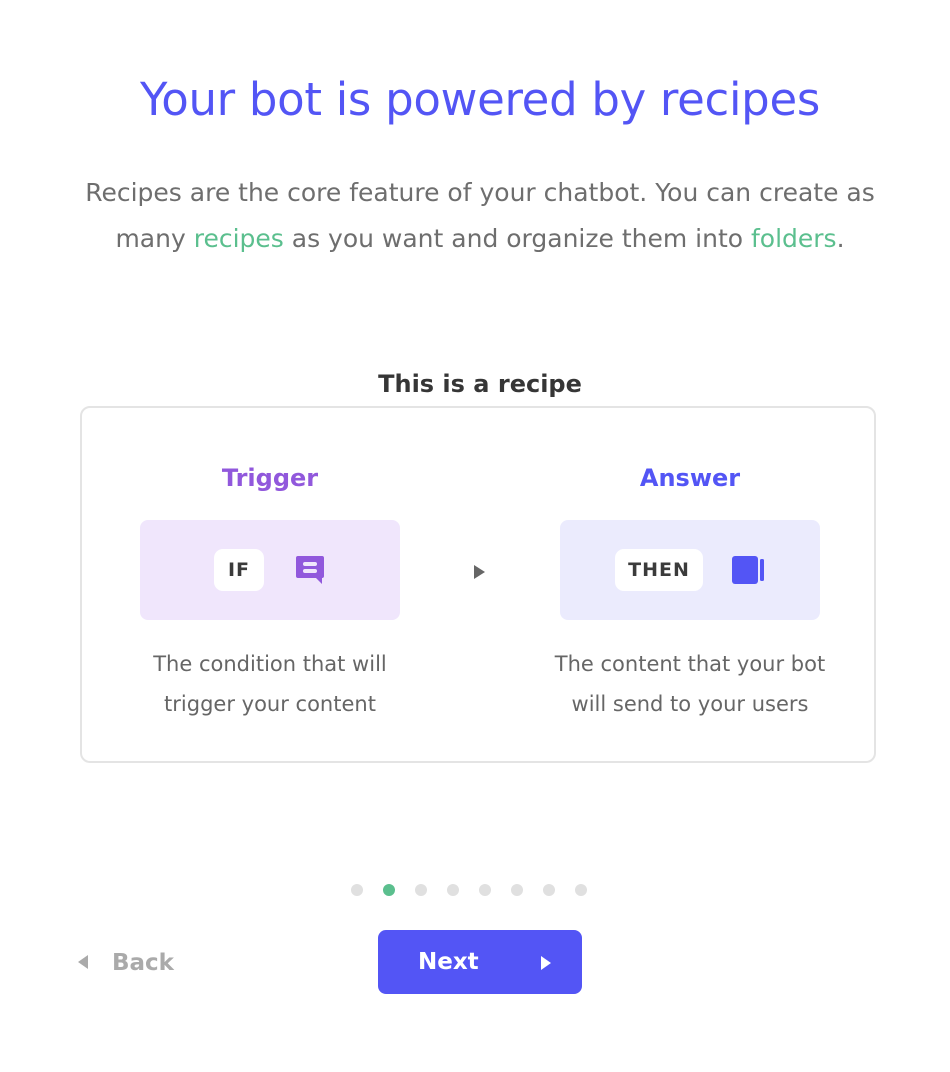 The image size is (950, 1072). Describe the element at coordinates (309, 570) in the screenshot. I see `chat-bubble-icon` at that location.